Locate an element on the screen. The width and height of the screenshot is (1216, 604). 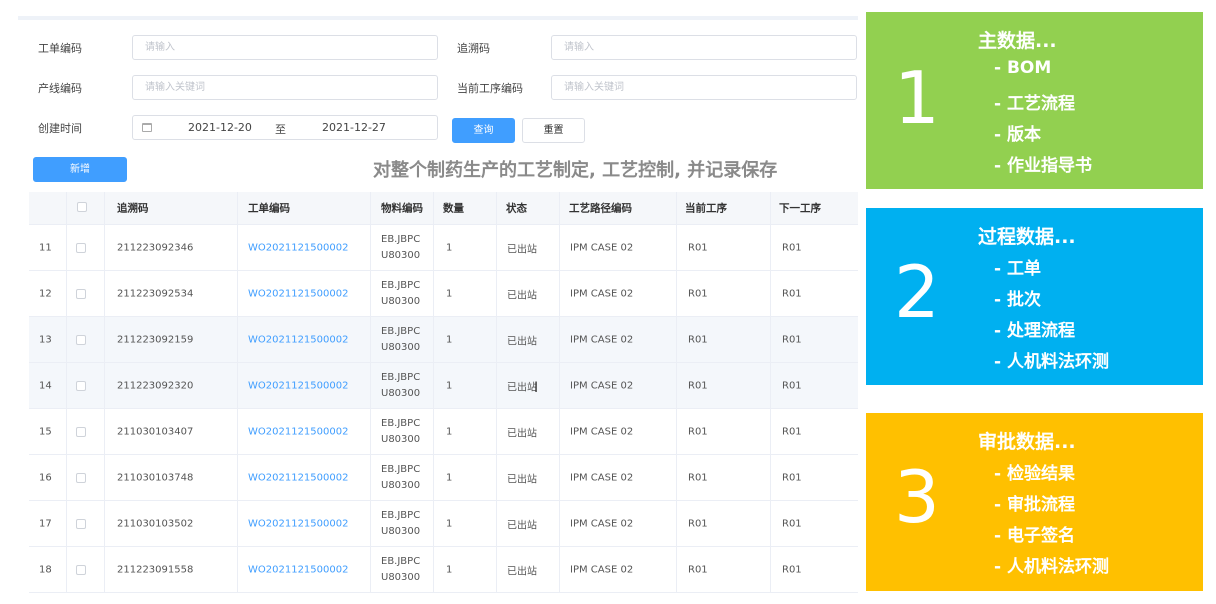
text-cursor-icon: I is located at coordinates (536, 388).